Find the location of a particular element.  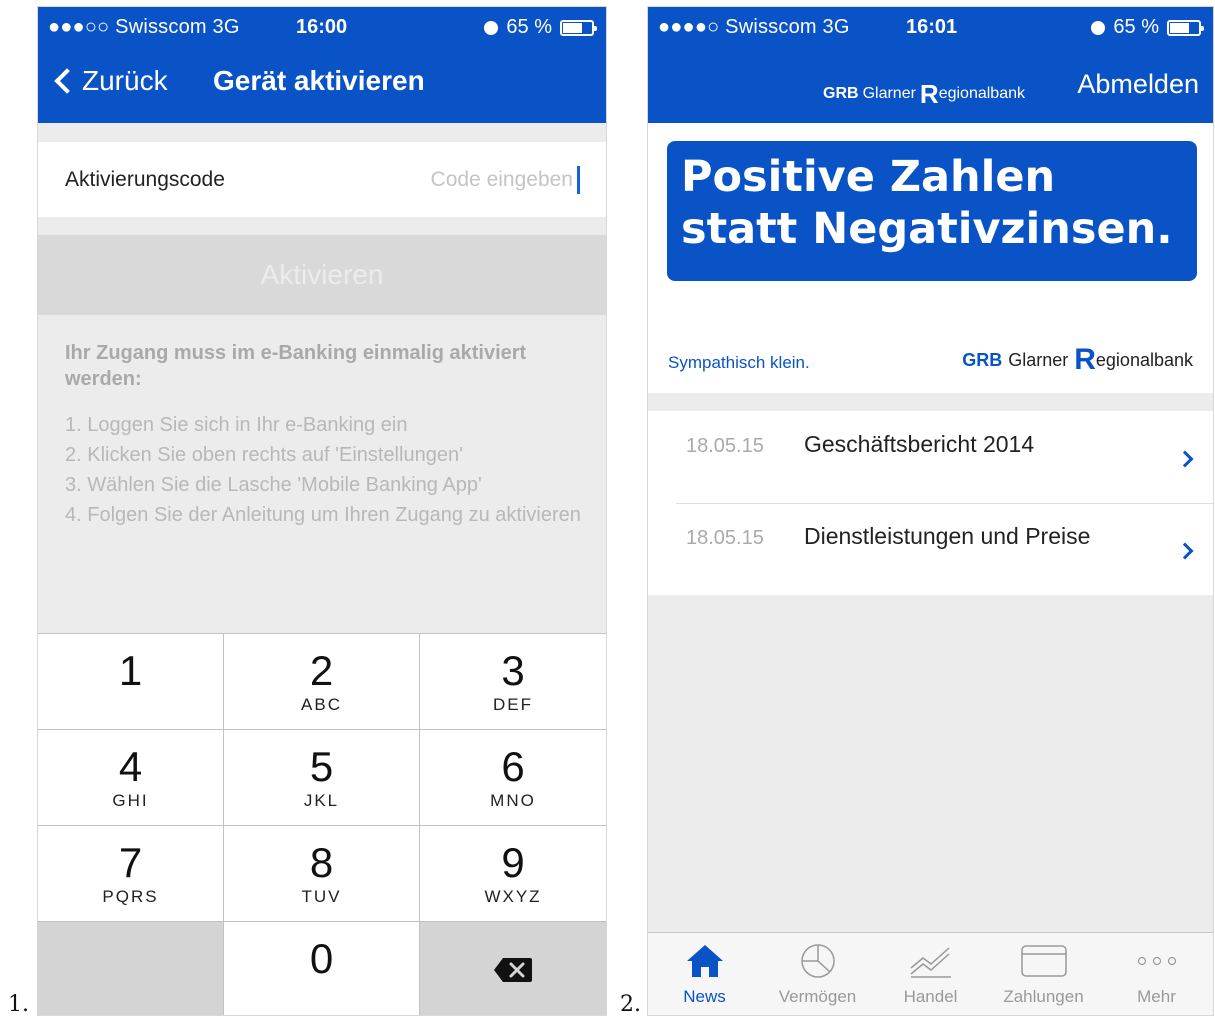

chevron-left-icon is located at coordinates (67, 81).